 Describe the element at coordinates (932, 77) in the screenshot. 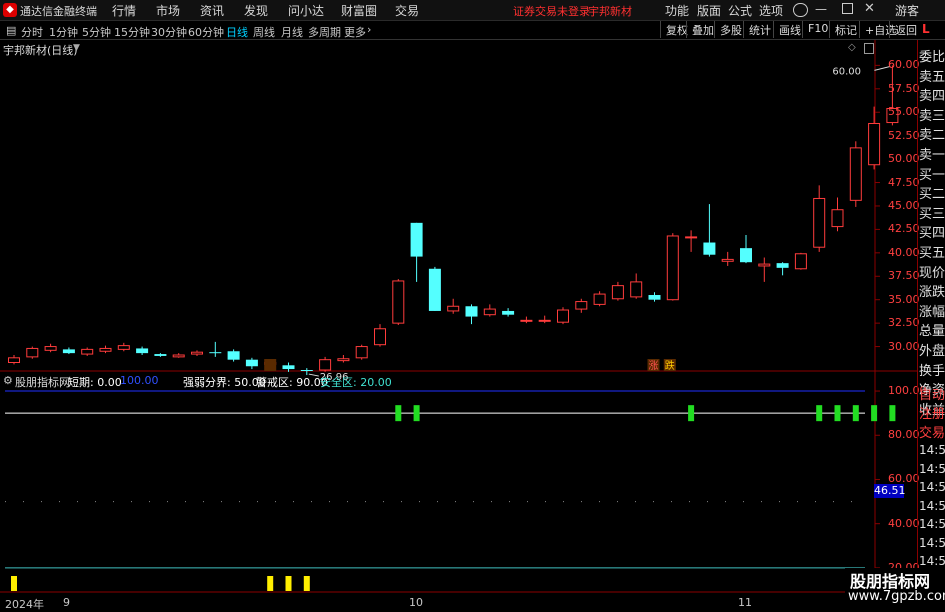

I see `quote-panel-item: 卖五` at that location.